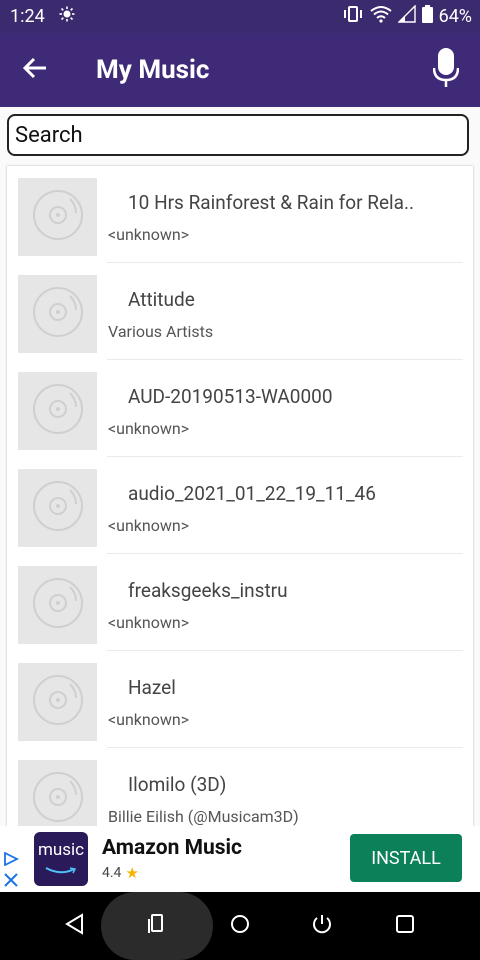 Image resolution: width=480 pixels, height=960 pixels. I want to click on system-nav-bar, so click(240, 926).